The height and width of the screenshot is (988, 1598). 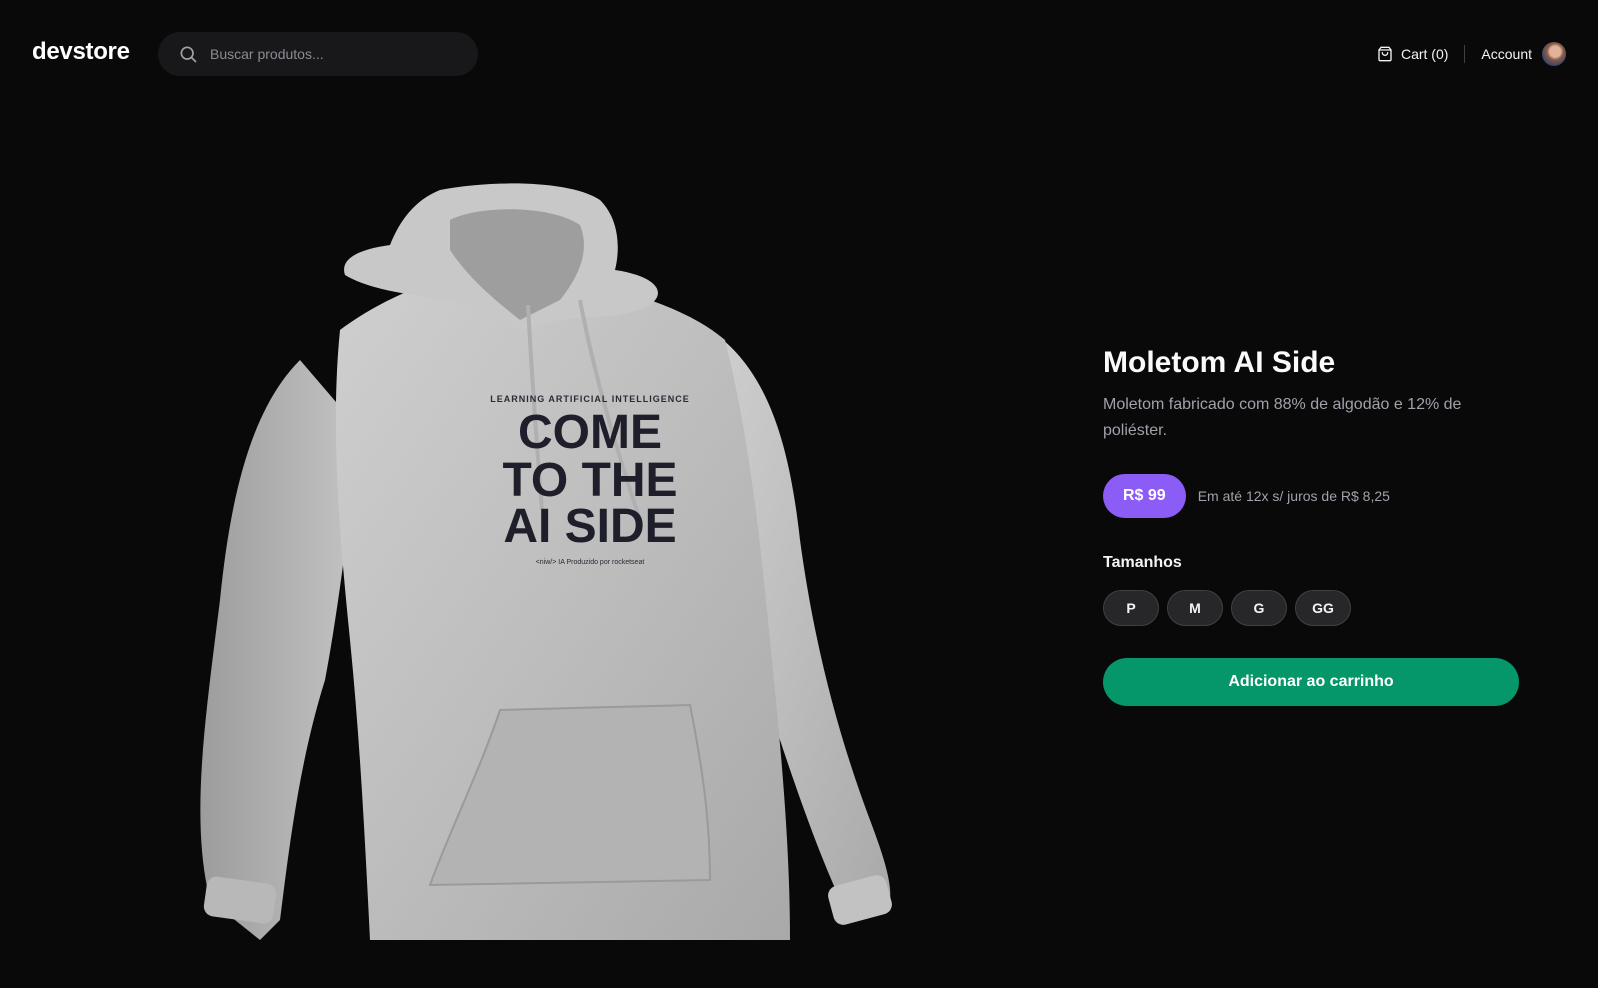 What do you see at coordinates (1259, 608) in the screenshot?
I see `size-button-g: G` at bounding box center [1259, 608].